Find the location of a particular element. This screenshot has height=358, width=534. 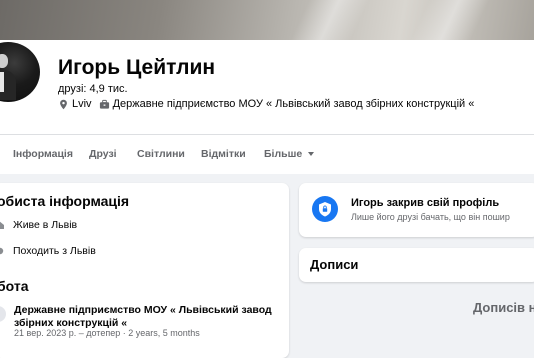

tab-info: Інформація is located at coordinates (43, 154).